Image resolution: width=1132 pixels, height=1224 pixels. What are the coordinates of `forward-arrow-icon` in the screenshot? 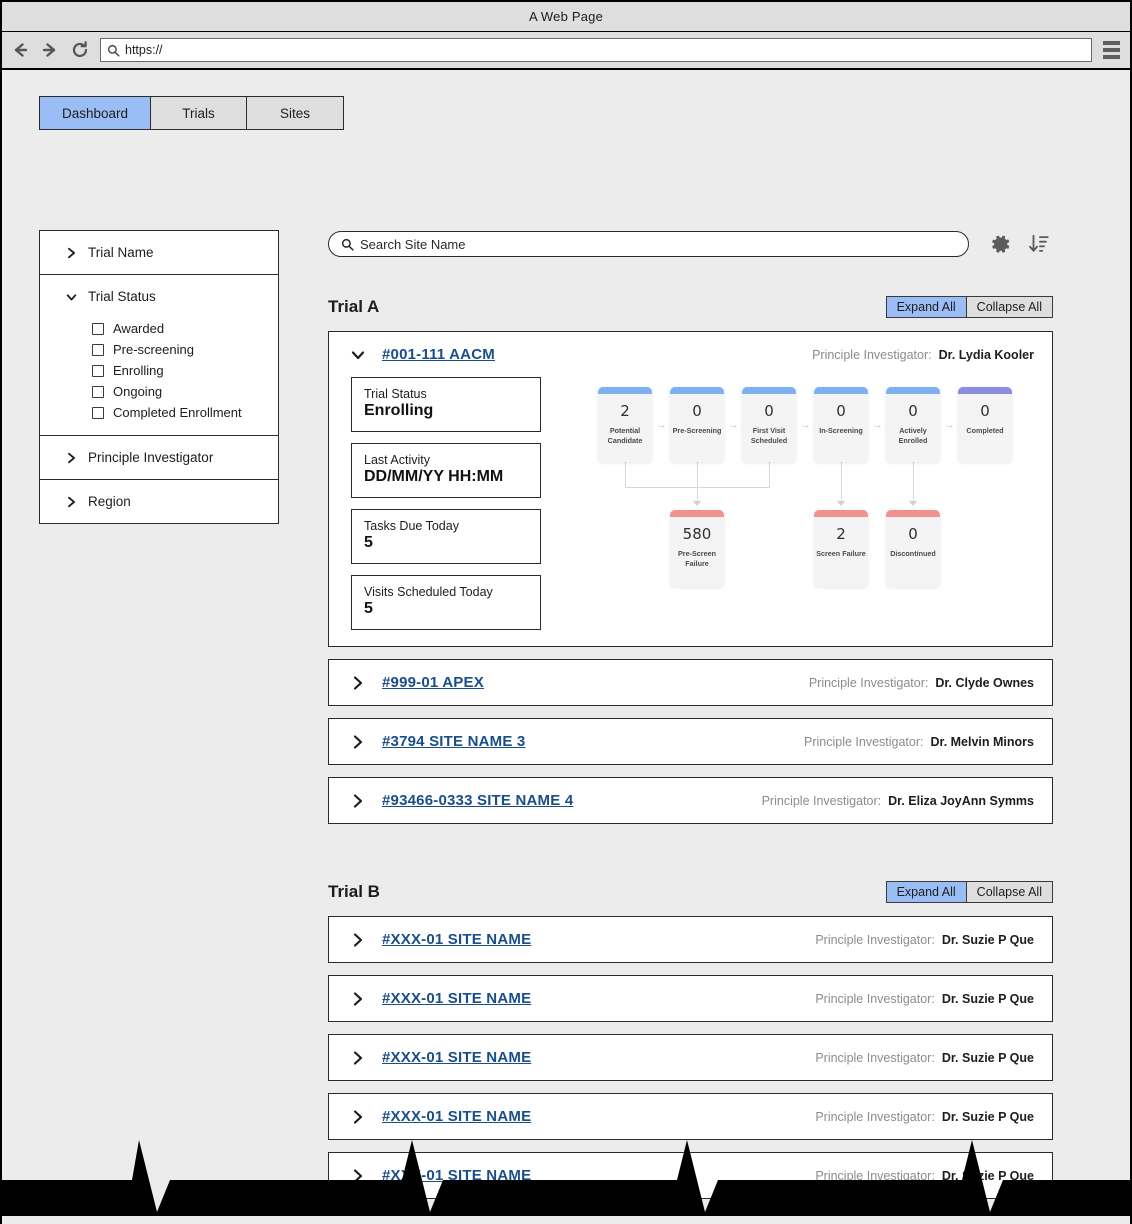 It's located at (50, 50).